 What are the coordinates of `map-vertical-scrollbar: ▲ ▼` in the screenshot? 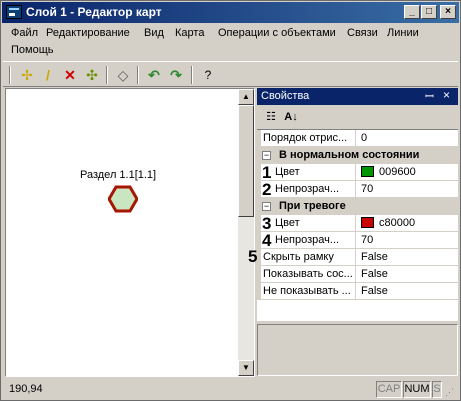 It's located at (246, 232).